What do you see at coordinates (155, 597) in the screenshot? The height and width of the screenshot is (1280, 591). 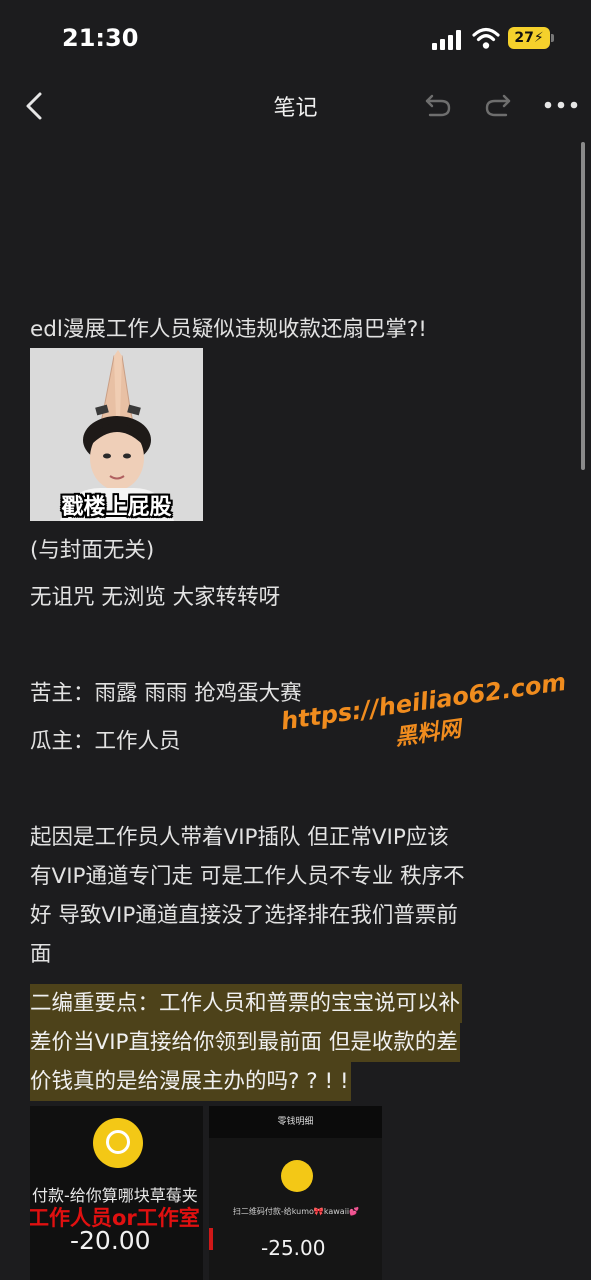 I see `text-line: 无诅咒 无浏览 大家转转呀` at bounding box center [155, 597].